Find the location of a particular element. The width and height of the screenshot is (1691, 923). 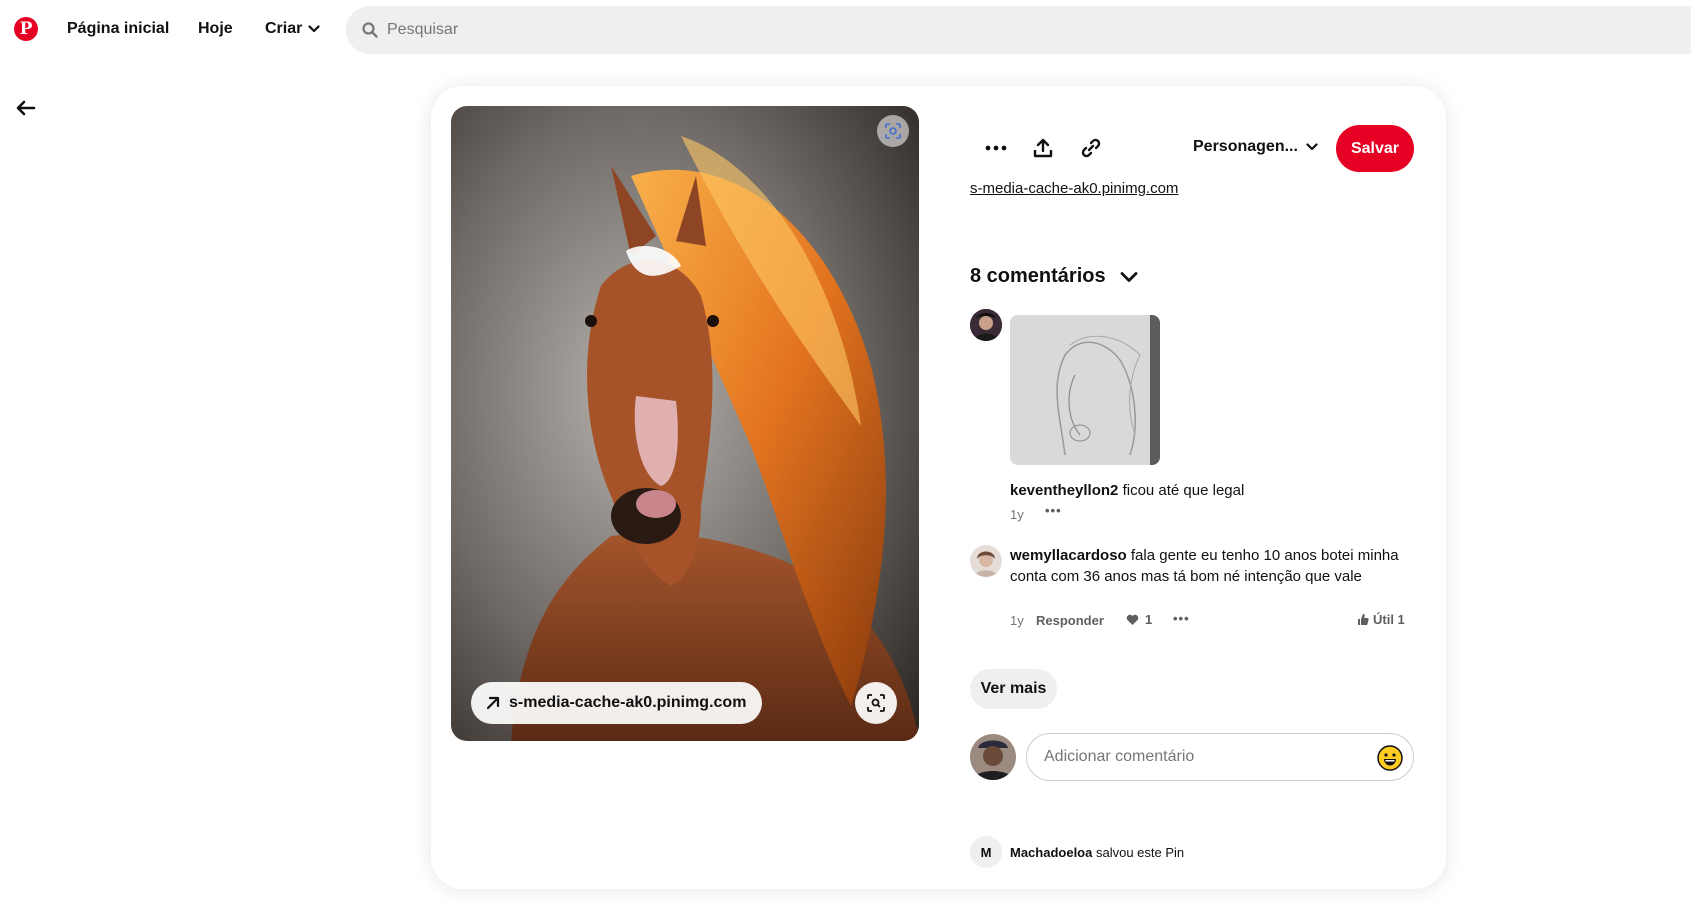

search-input is located at coordinates (687, 30).